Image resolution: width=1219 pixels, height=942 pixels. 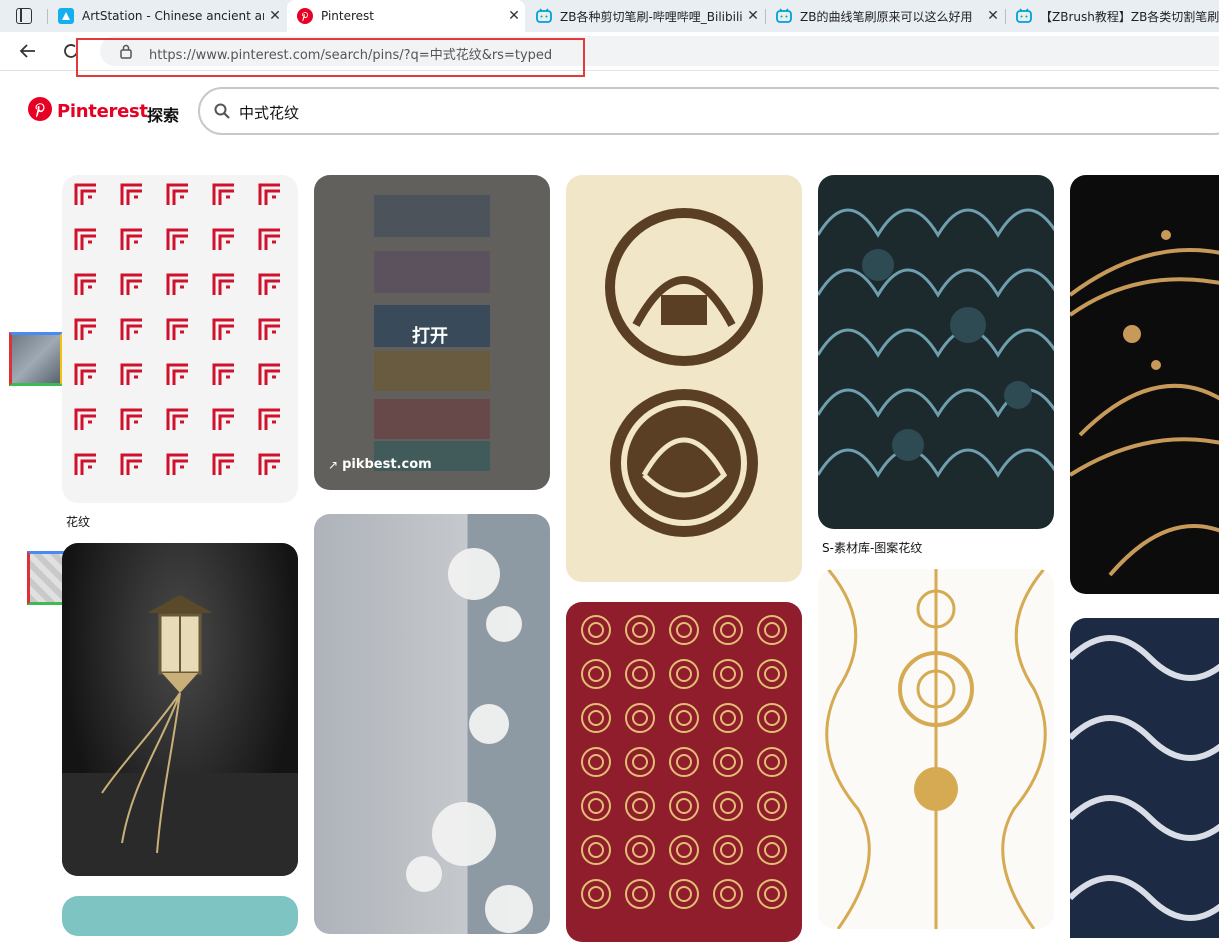 What do you see at coordinates (432, 724) in the screenshot?
I see `pin-image-flowers` at bounding box center [432, 724].